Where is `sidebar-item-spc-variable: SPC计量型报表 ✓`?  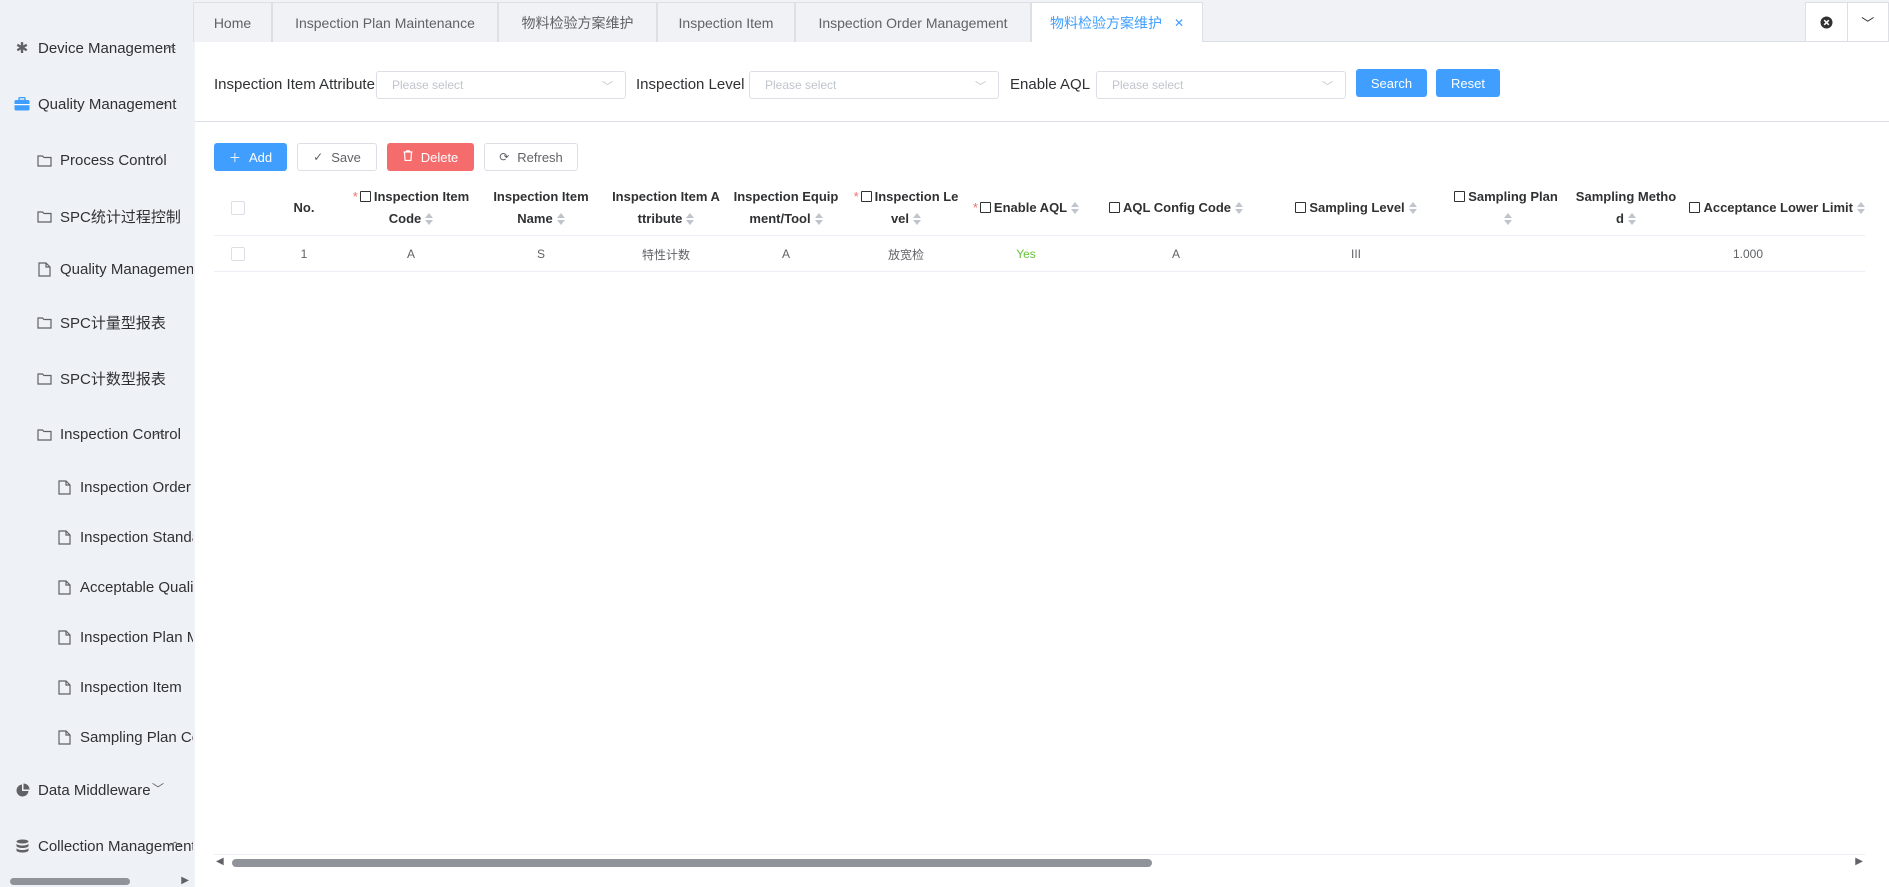 sidebar-item-spc-variable: SPC计量型报表 ✓ is located at coordinates (101, 322).